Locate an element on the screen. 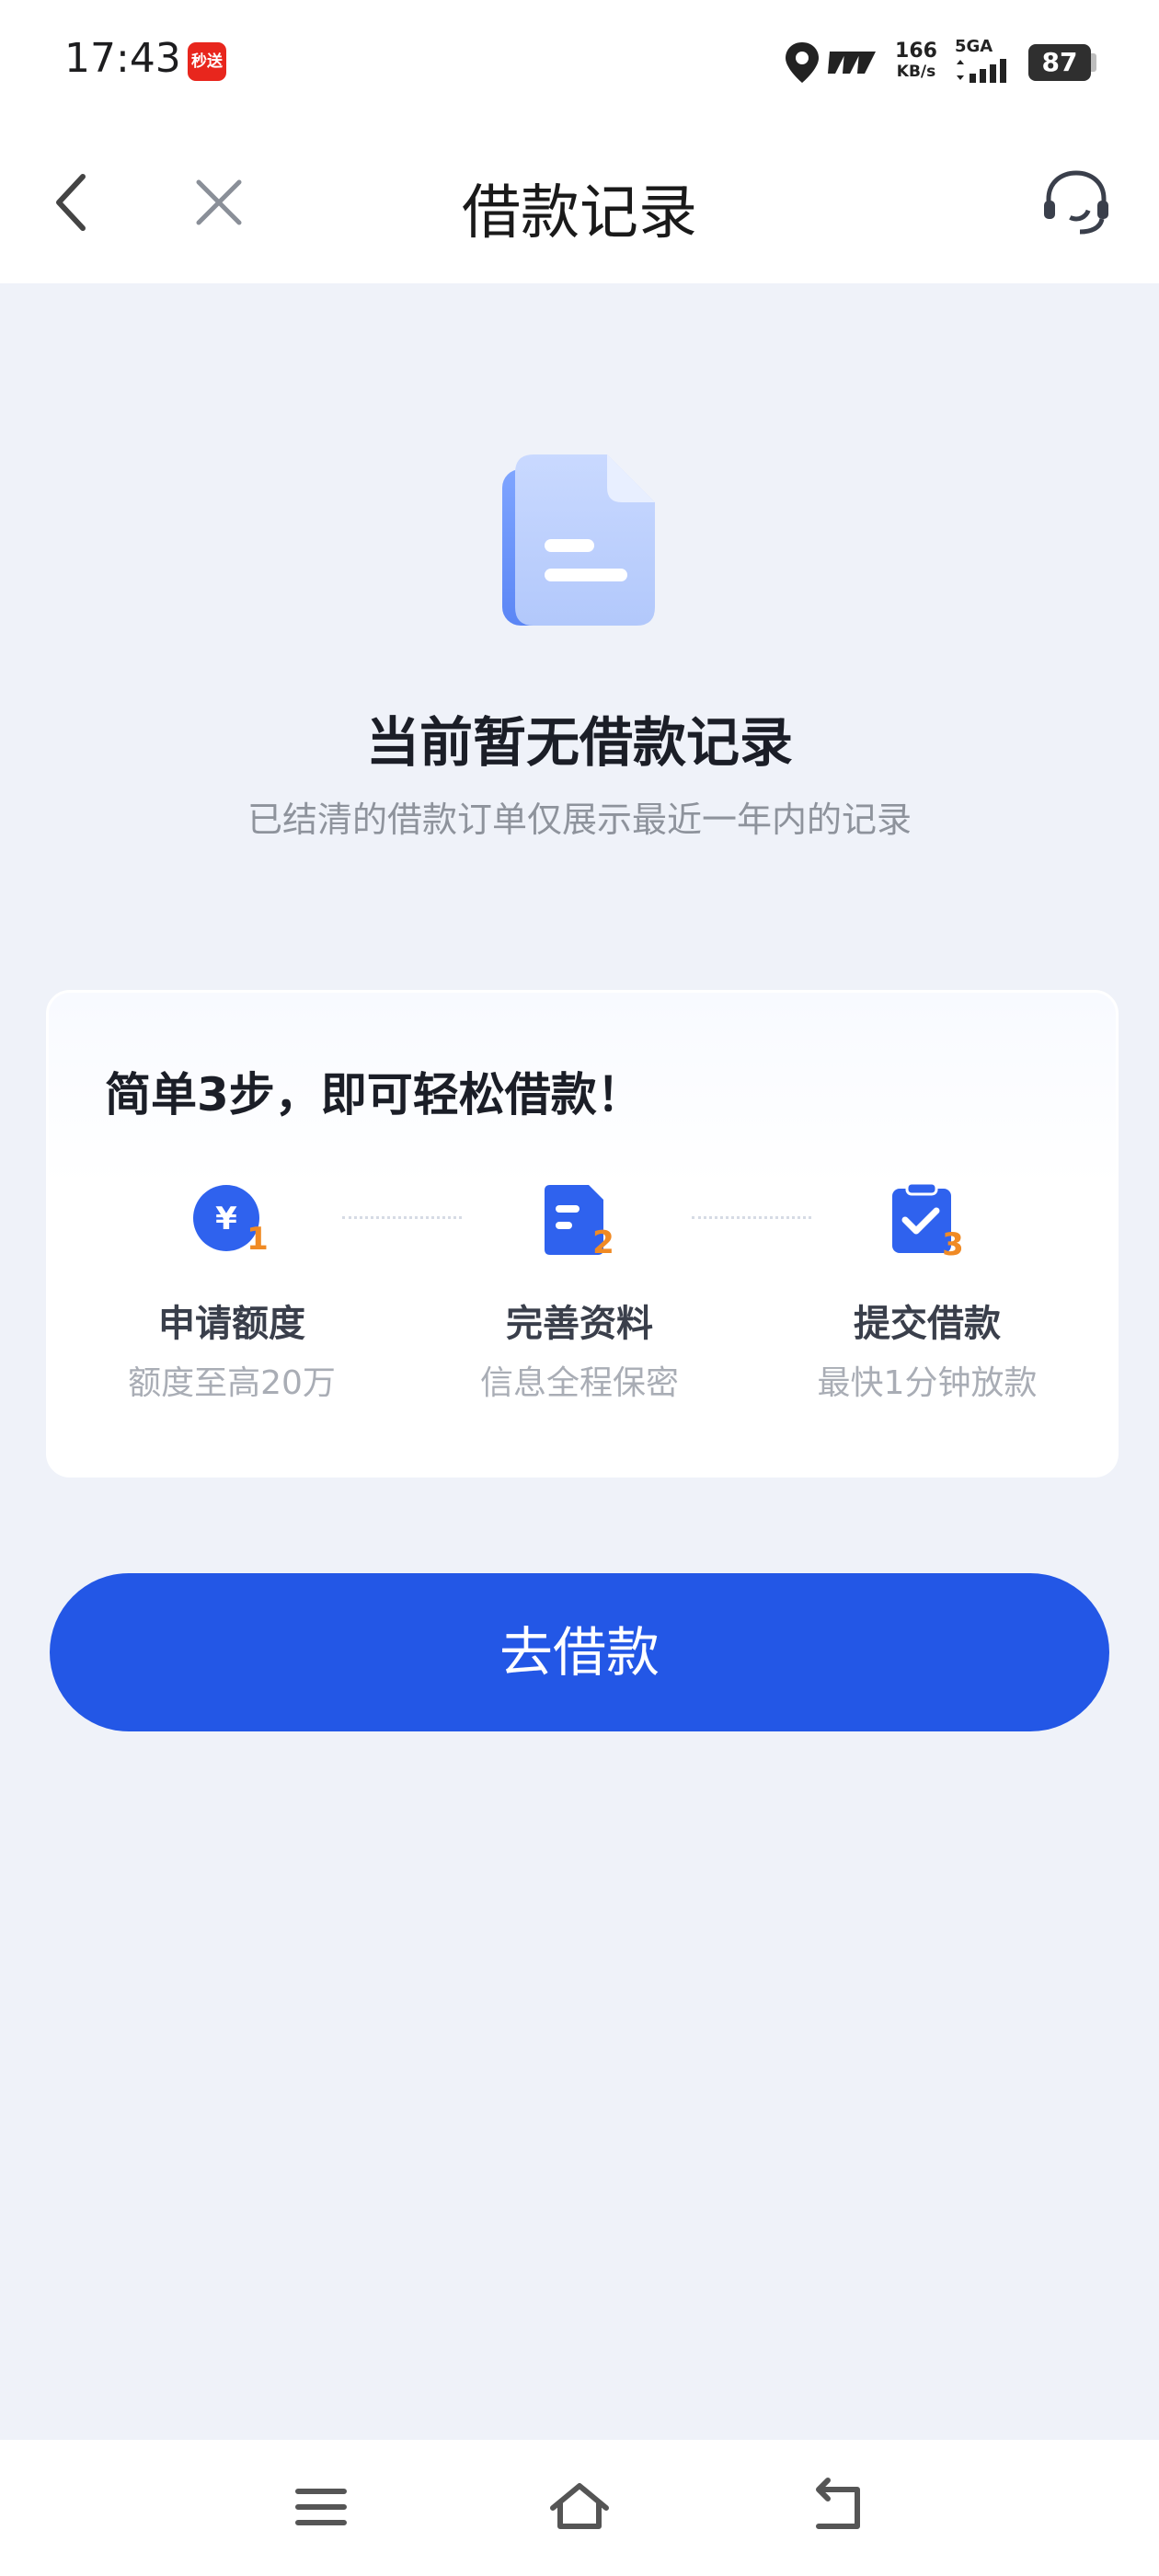  steps-title: 简单3步，即可轻松借款！ is located at coordinates (374, 1094).